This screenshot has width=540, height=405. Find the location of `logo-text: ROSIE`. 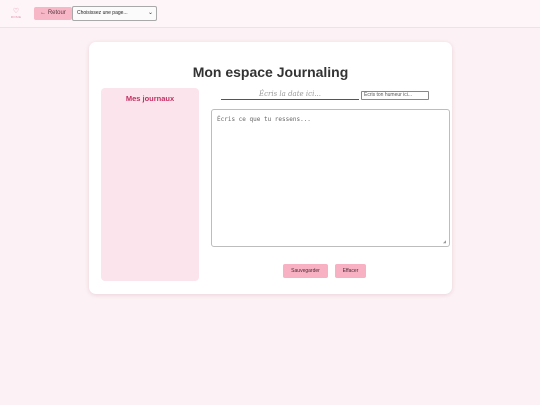

logo-text: ROSIE is located at coordinates (16, 17).